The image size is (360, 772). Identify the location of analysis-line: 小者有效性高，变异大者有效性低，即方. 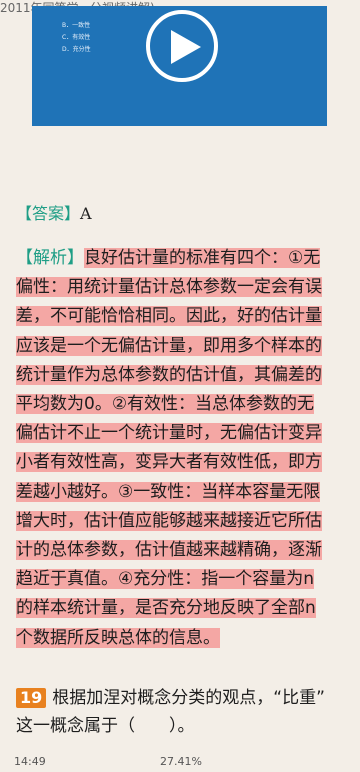
(181, 462).